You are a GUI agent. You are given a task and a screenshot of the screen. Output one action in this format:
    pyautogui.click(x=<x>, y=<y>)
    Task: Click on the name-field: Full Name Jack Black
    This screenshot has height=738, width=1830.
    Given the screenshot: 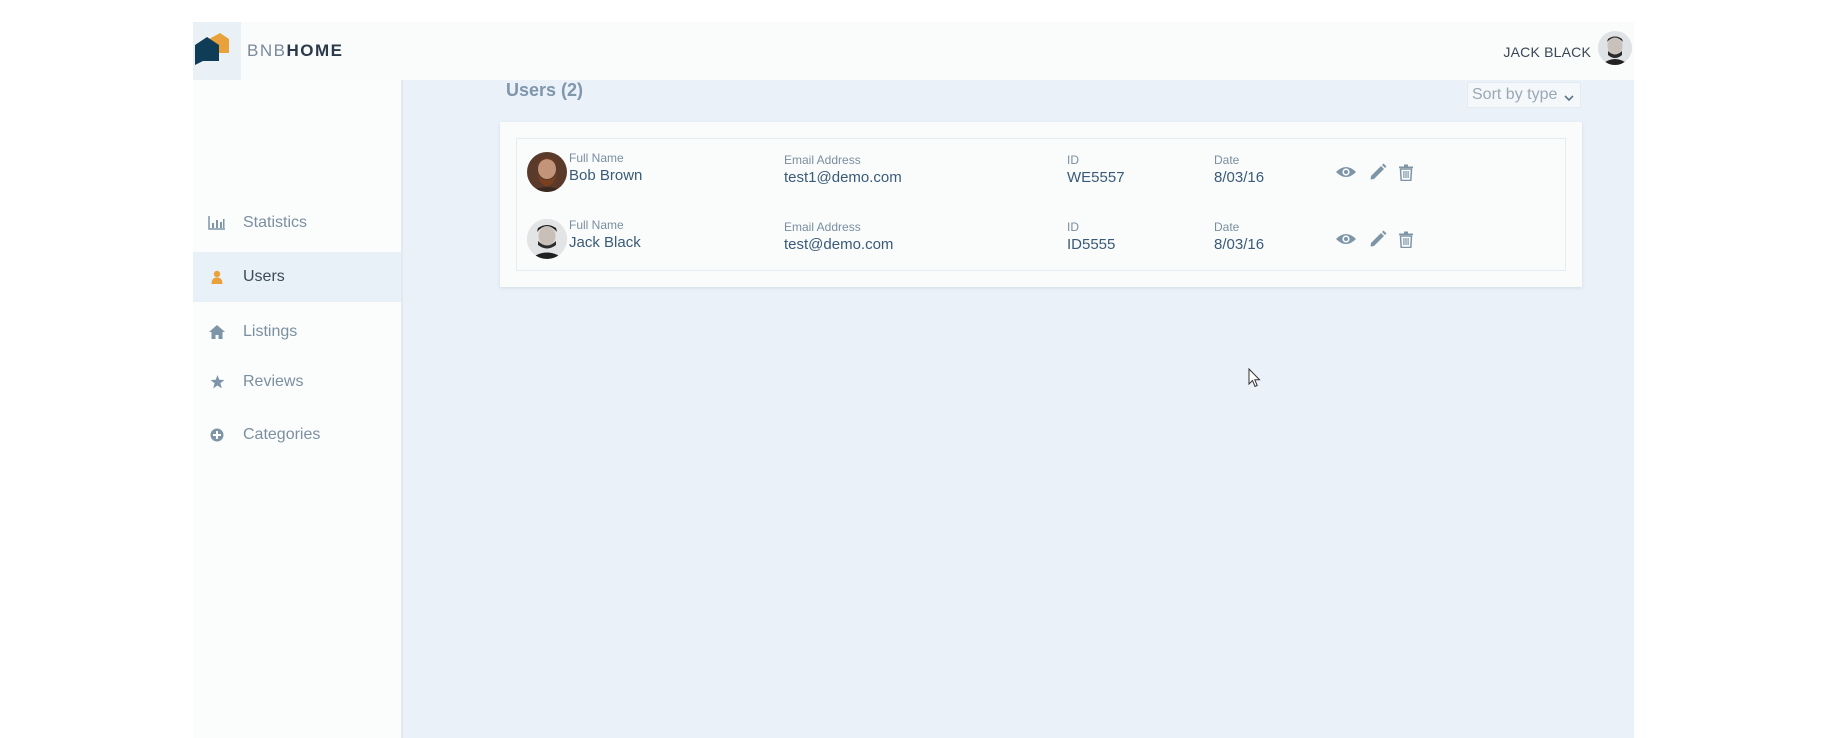 What is the action you would take?
    pyautogui.click(x=605, y=235)
    